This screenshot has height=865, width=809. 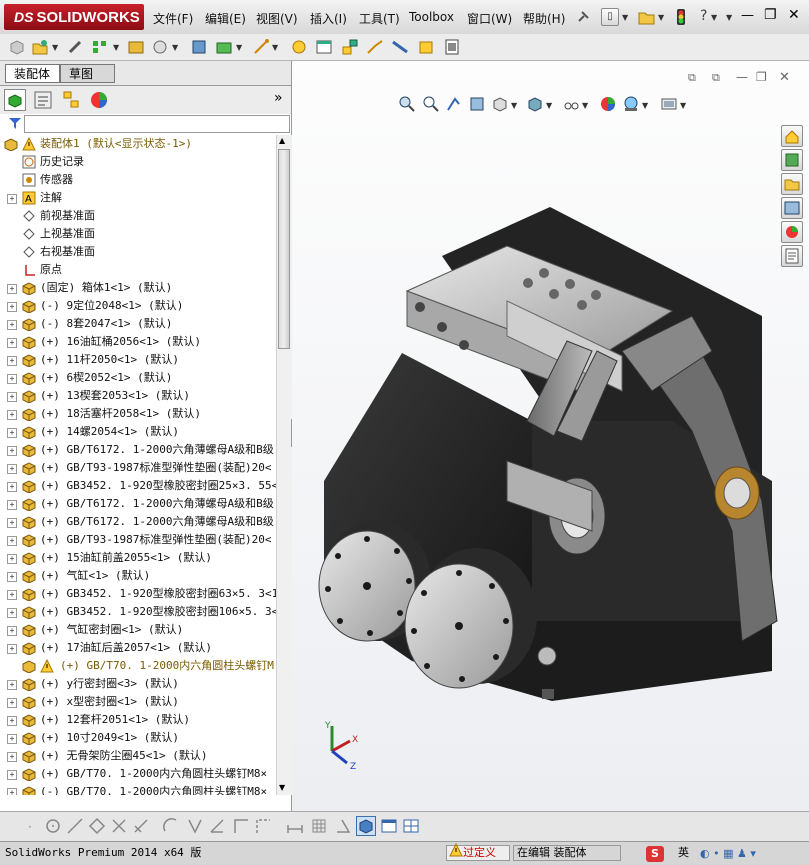 I want to click on pin-icon, so click(x=583, y=18).